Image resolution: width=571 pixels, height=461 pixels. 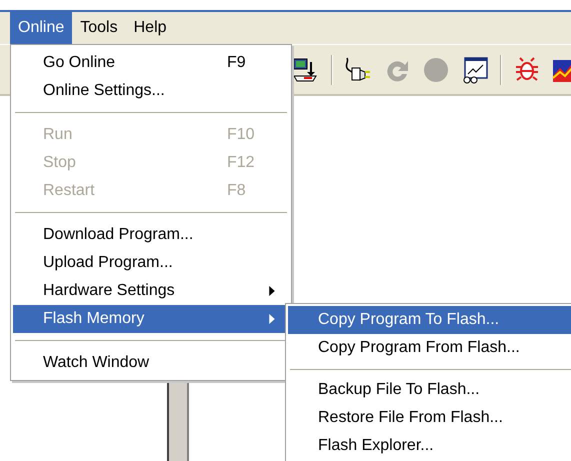 What do you see at coordinates (59, 163) in the screenshot?
I see `menu-item-label: Stop` at bounding box center [59, 163].